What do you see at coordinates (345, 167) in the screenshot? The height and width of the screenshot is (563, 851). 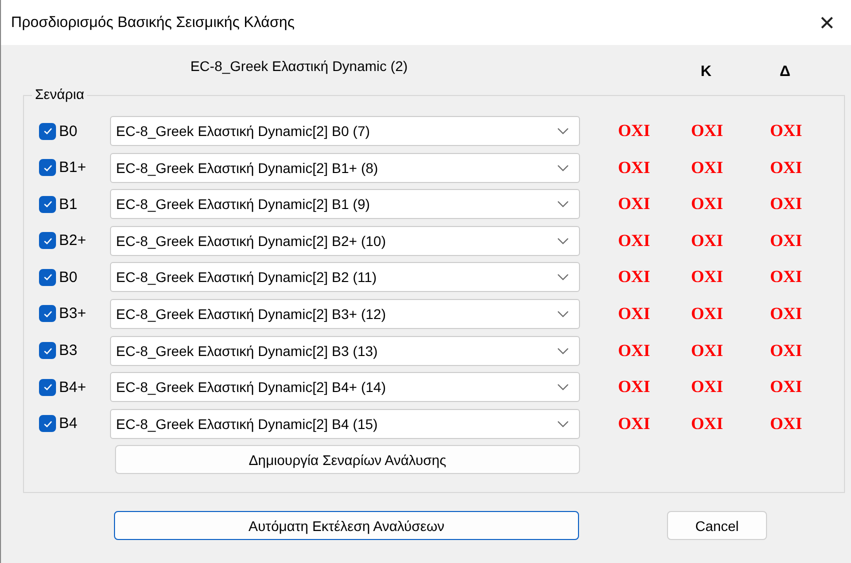 I see `dropdown: EC-8_Greek Ελαστική Dynamic[2] B1+ (8)` at bounding box center [345, 167].